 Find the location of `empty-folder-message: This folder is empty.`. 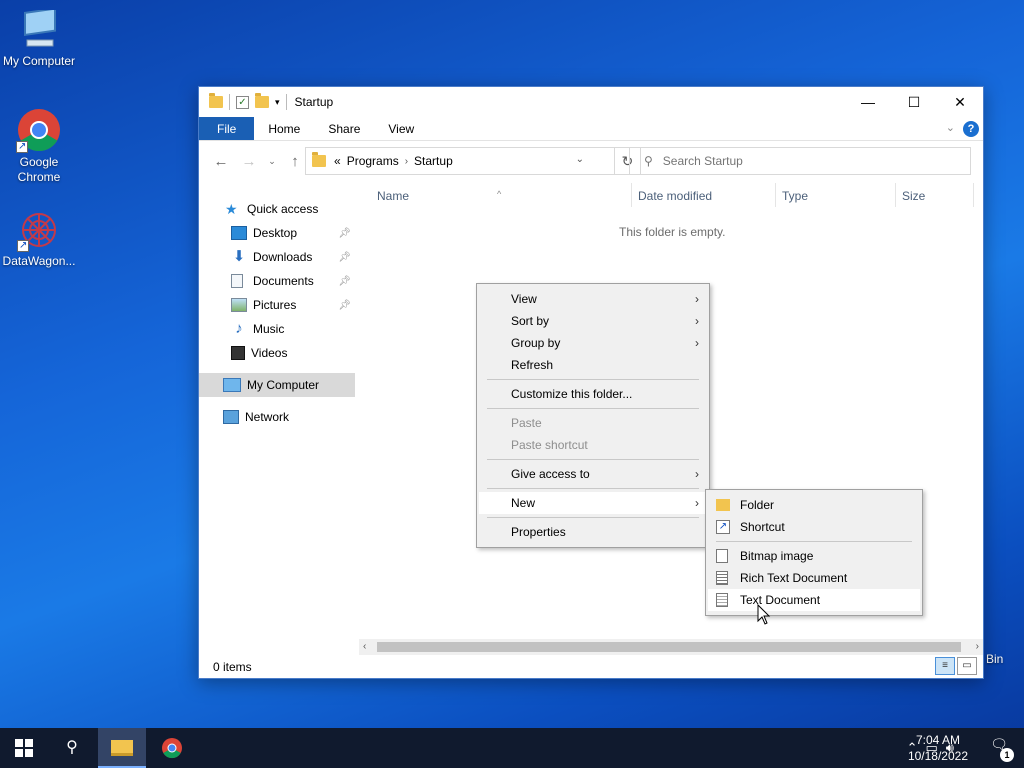

empty-folder-message: This folder is empty. is located at coordinates (672, 232).